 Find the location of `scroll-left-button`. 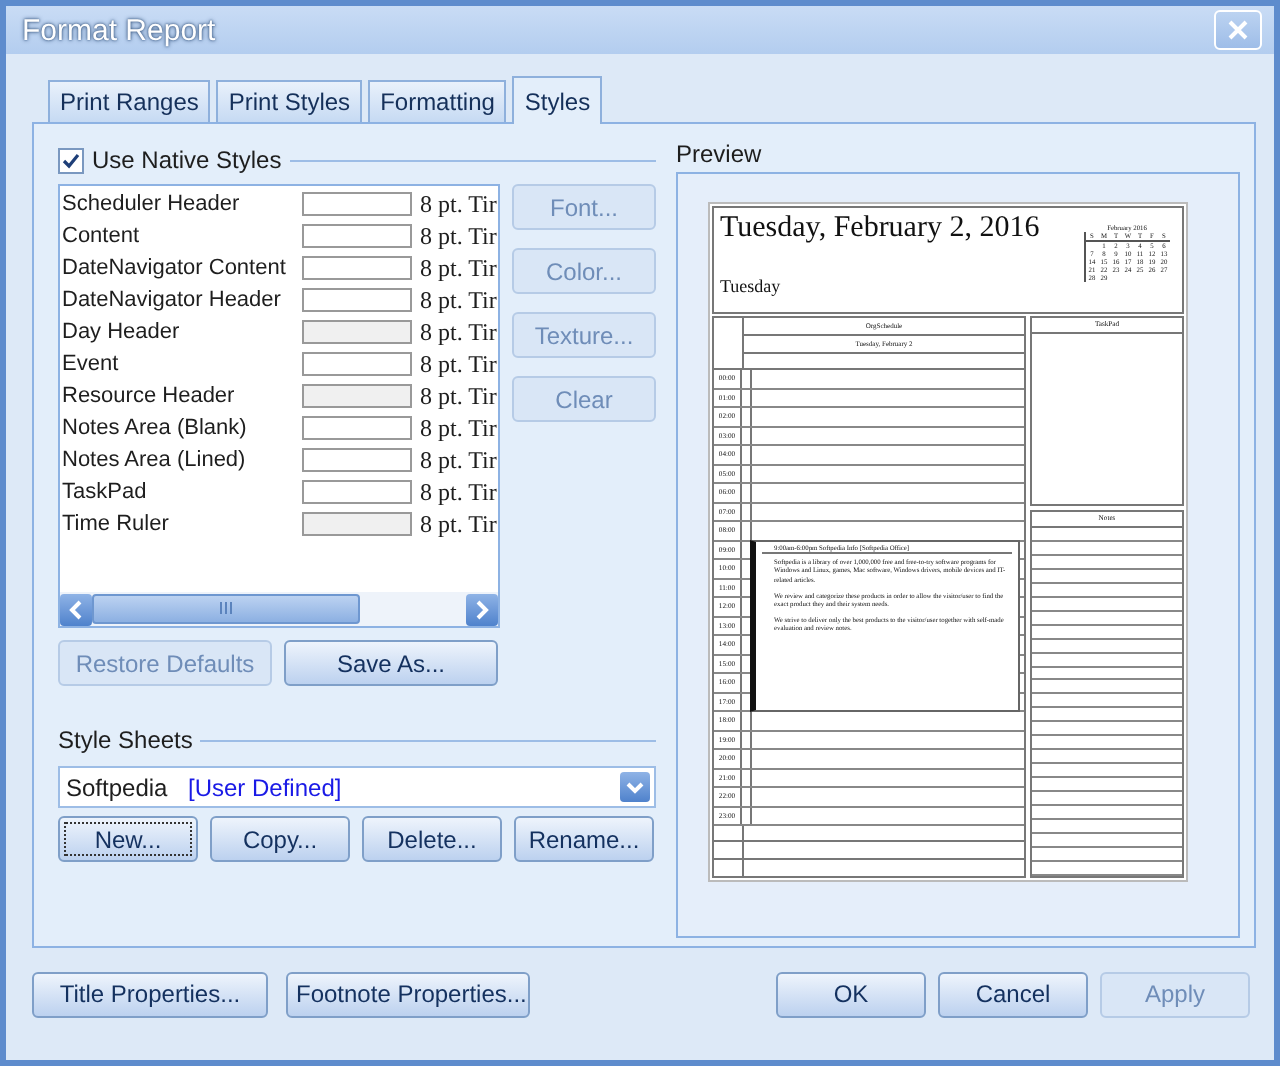

scroll-left-button is located at coordinates (76, 609).